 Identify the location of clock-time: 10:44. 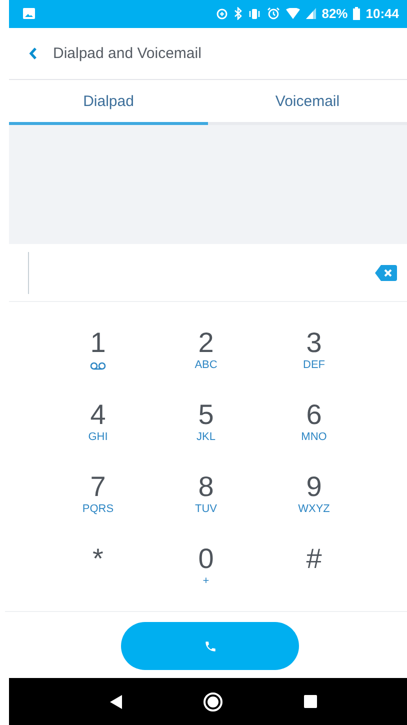
(382, 14).